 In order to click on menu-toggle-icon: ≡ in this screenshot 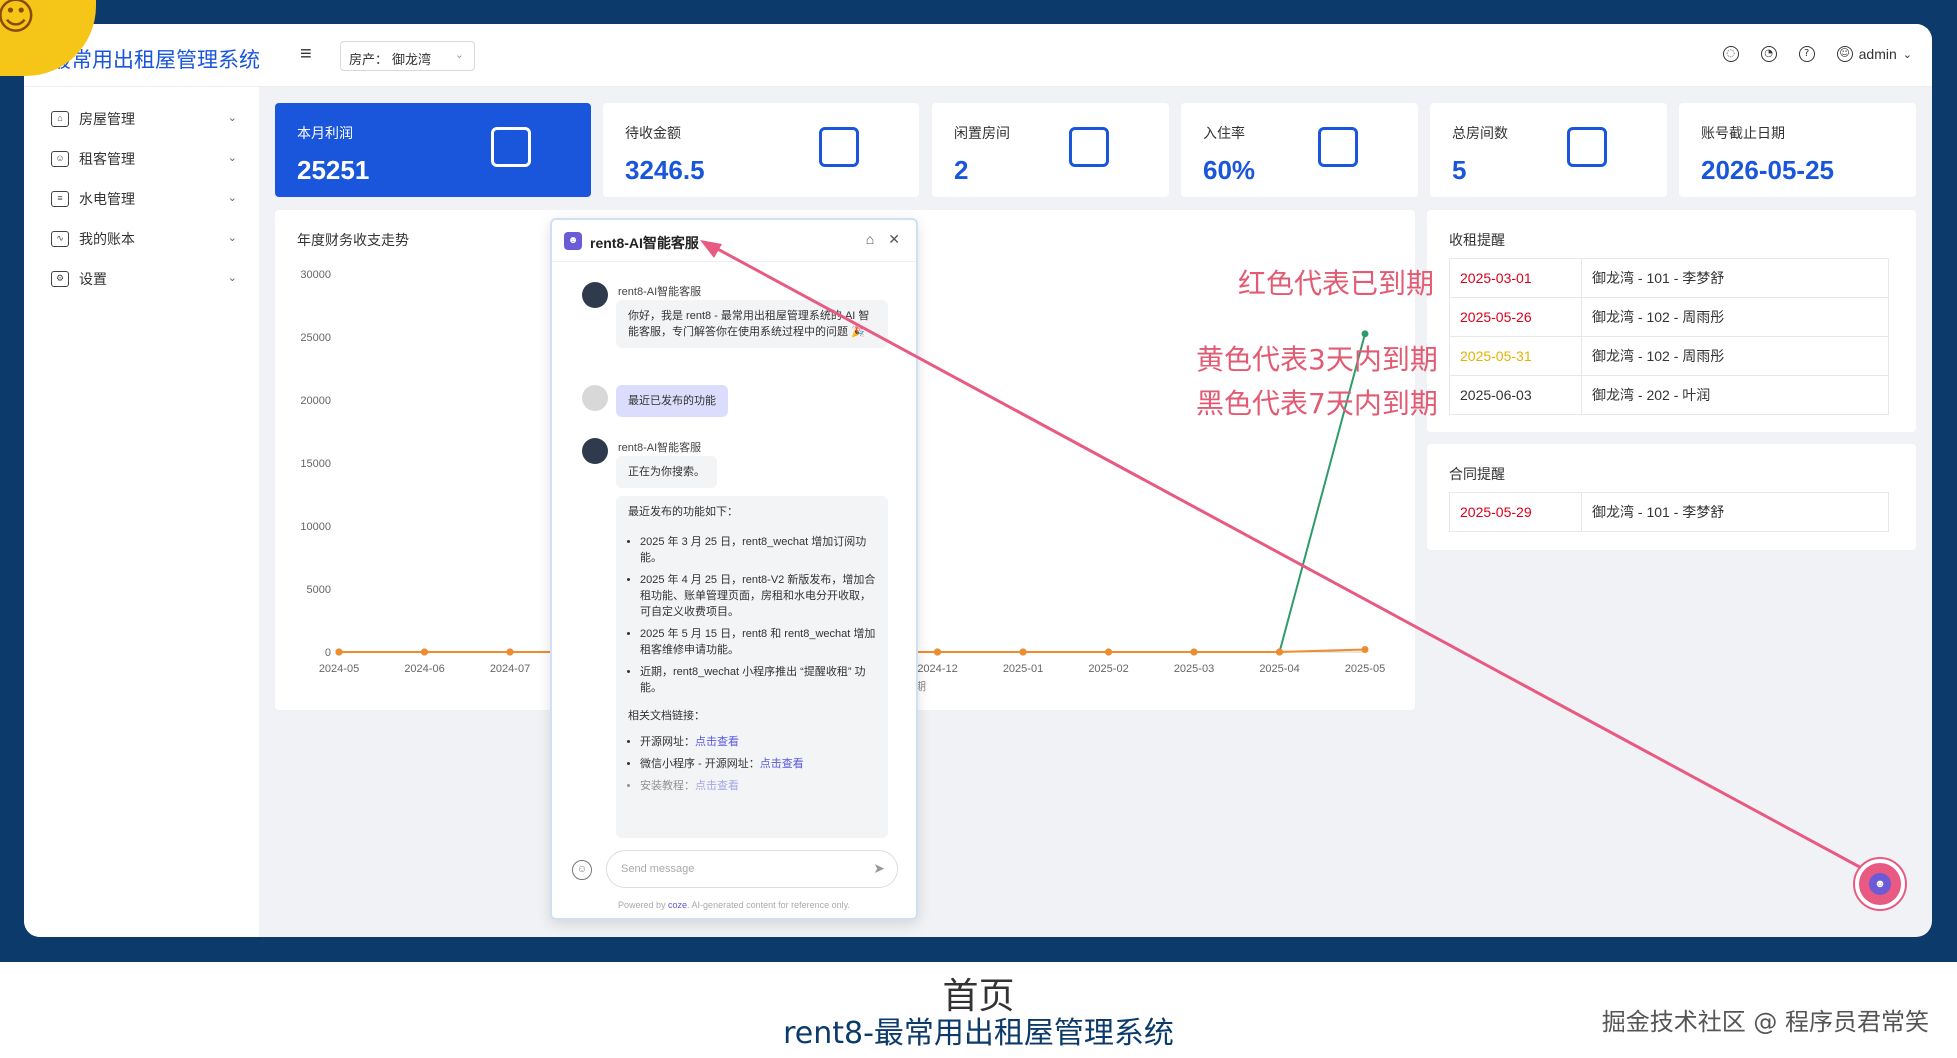, I will do `click(306, 54)`.